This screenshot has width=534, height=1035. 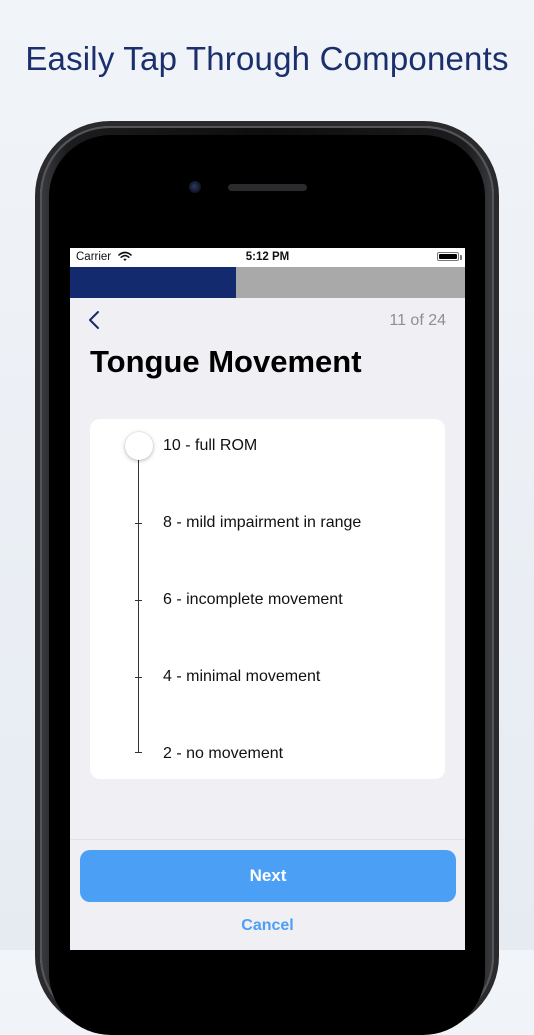 What do you see at coordinates (153, 282) in the screenshot?
I see `progress-fill` at bounding box center [153, 282].